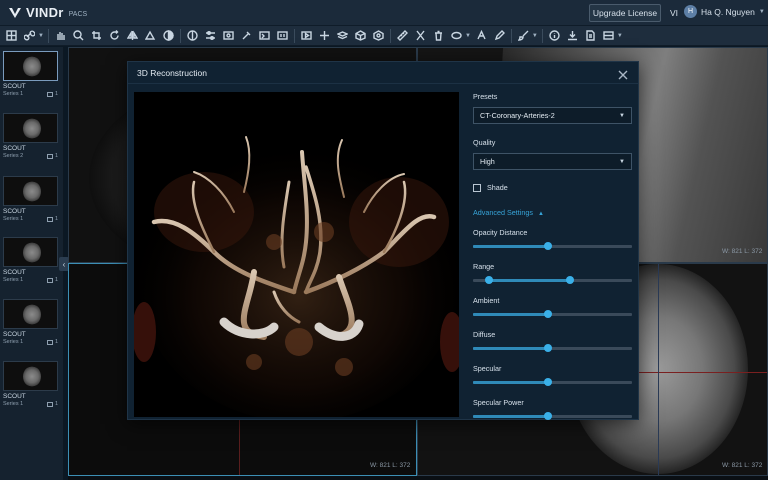 This screenshot has height=480, width=768. What do you see at coordinates (484, 142) in the screenshot?
I see `quality-label: Quality` at bounding box center [484, 142].